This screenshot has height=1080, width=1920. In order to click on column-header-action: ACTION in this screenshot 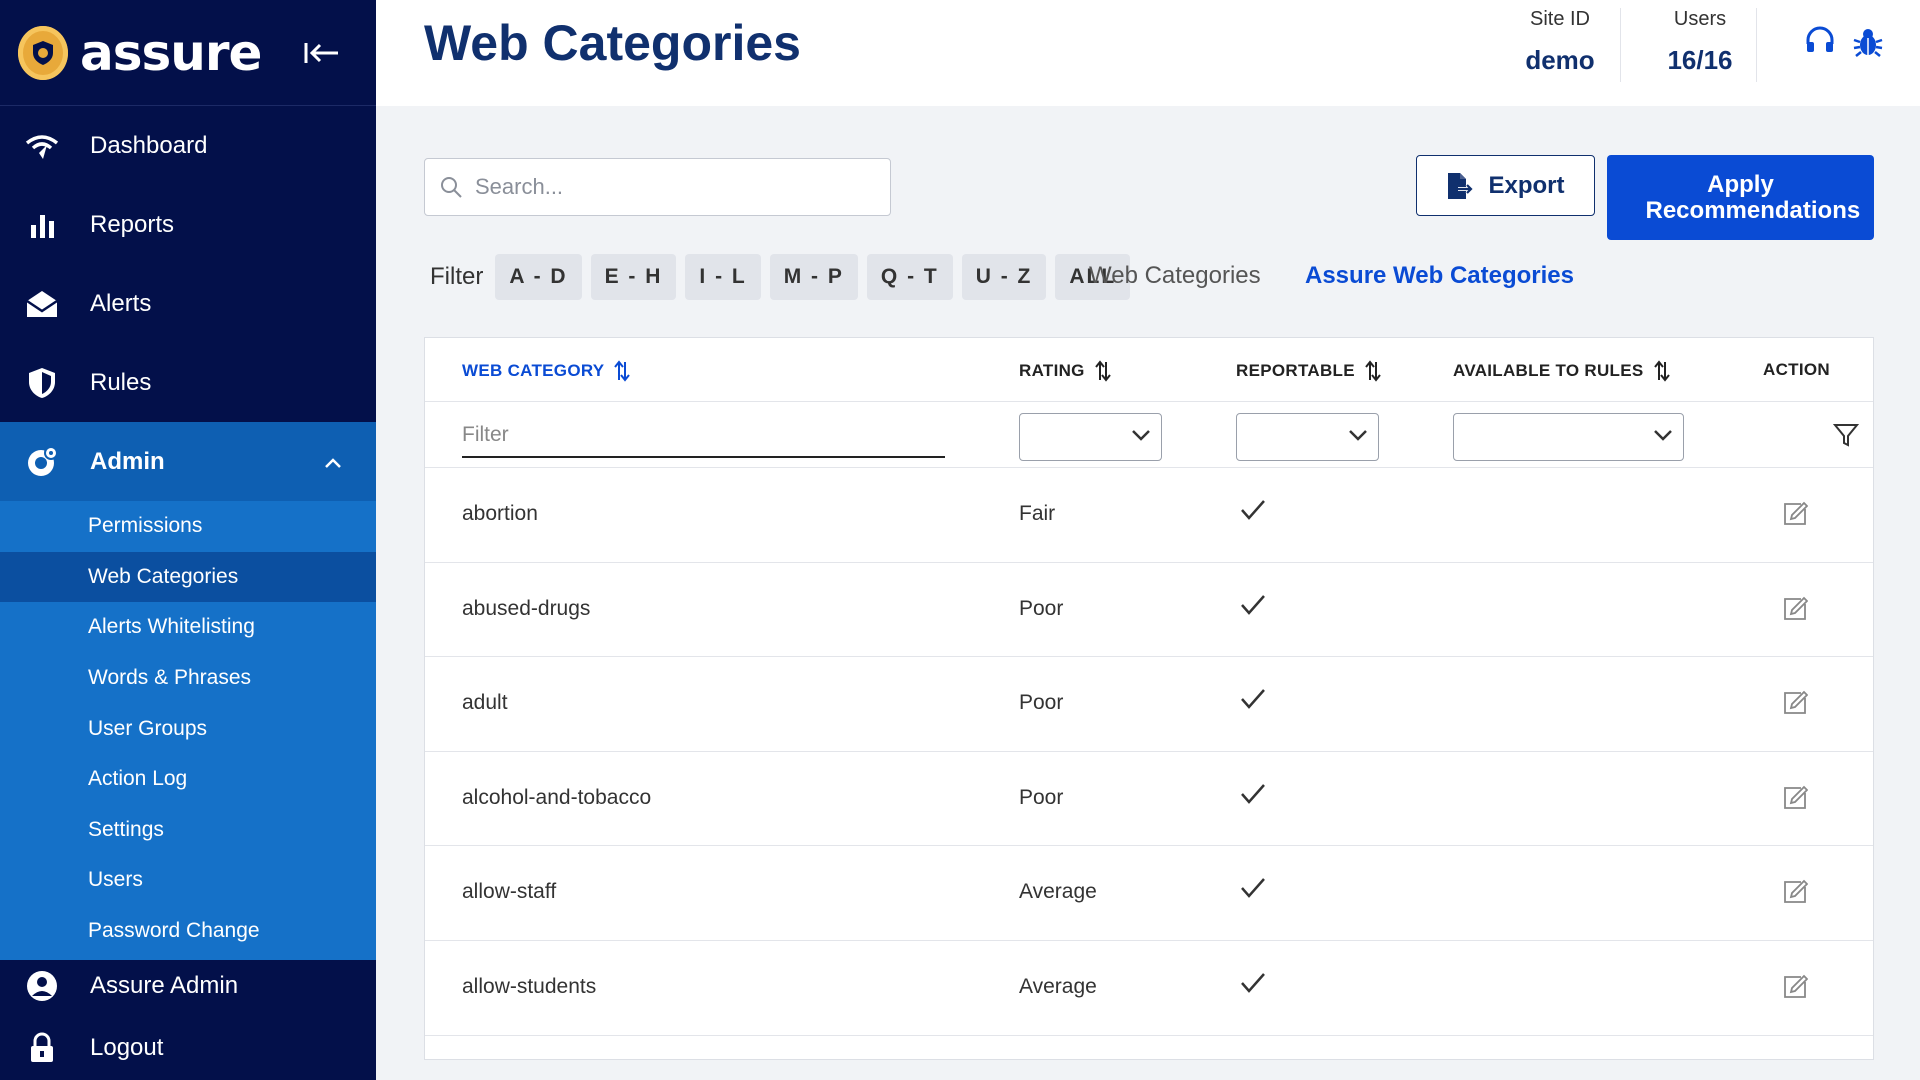, I will do `click(1796, 369)`.